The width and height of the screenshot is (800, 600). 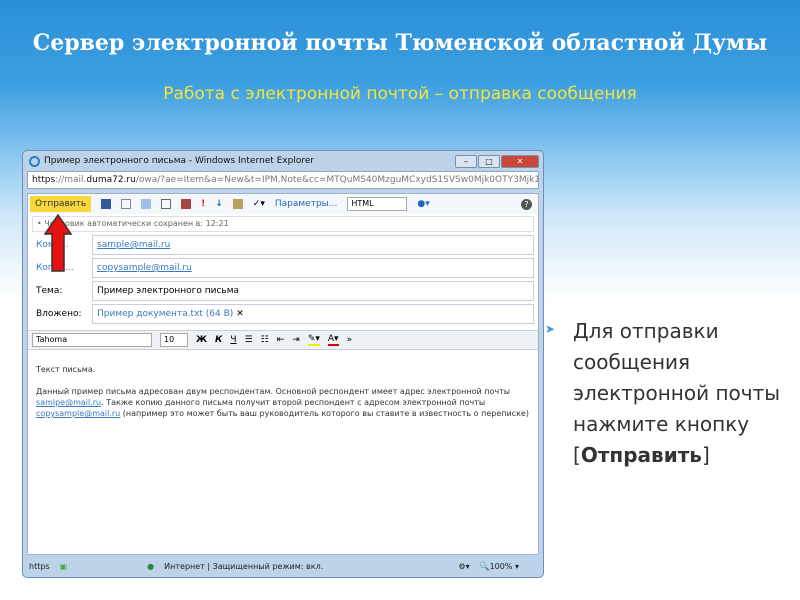 I want to click on bracket-close: ], so click(x=705, y=455).